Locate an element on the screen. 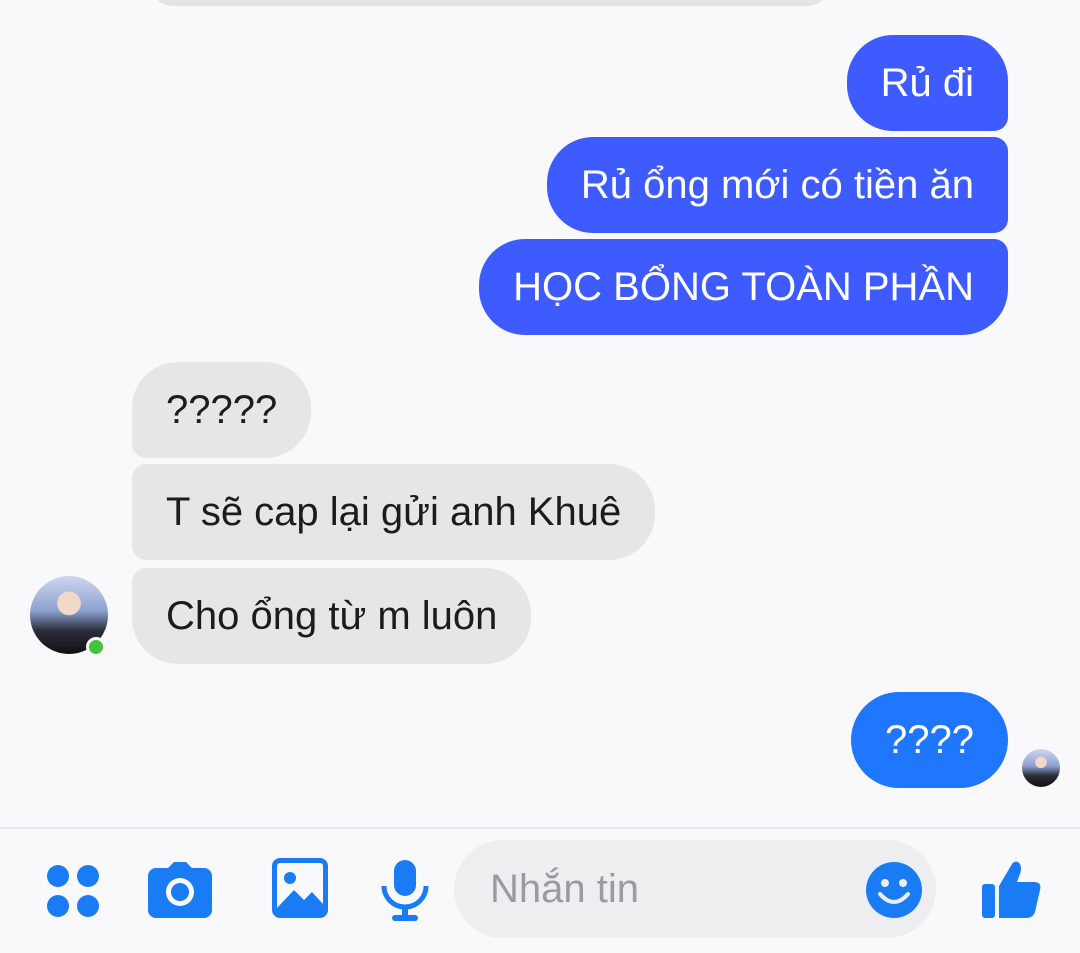  message-input-placeholder: Nhắn tin is located at coordinates (564, 889).